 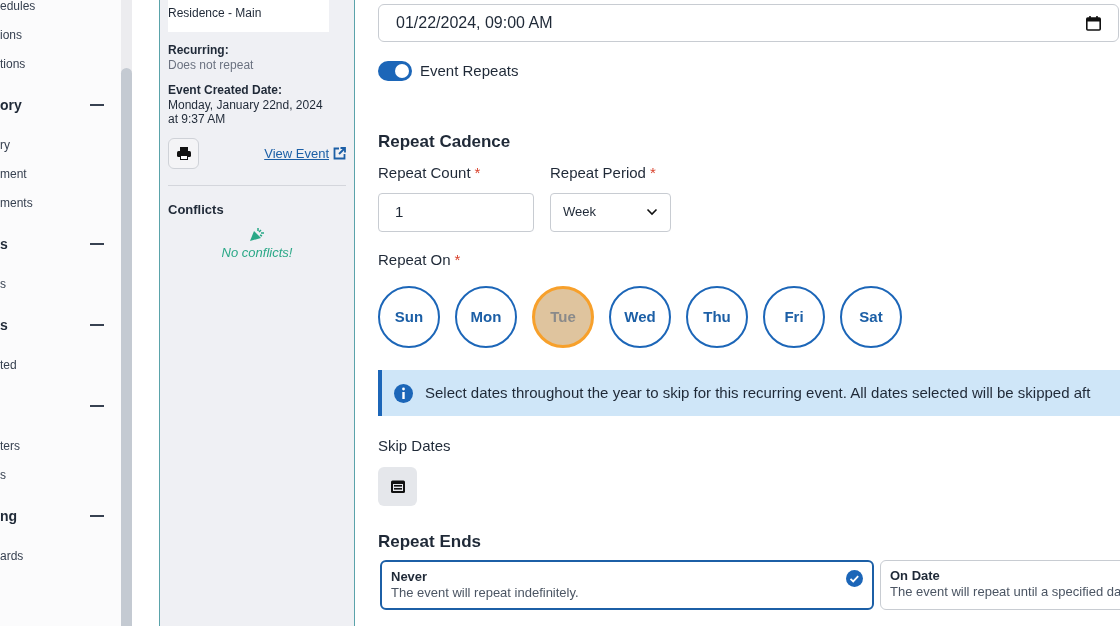 I want to click on conflicts-title: Conflicts, so click(x=196, y=210).